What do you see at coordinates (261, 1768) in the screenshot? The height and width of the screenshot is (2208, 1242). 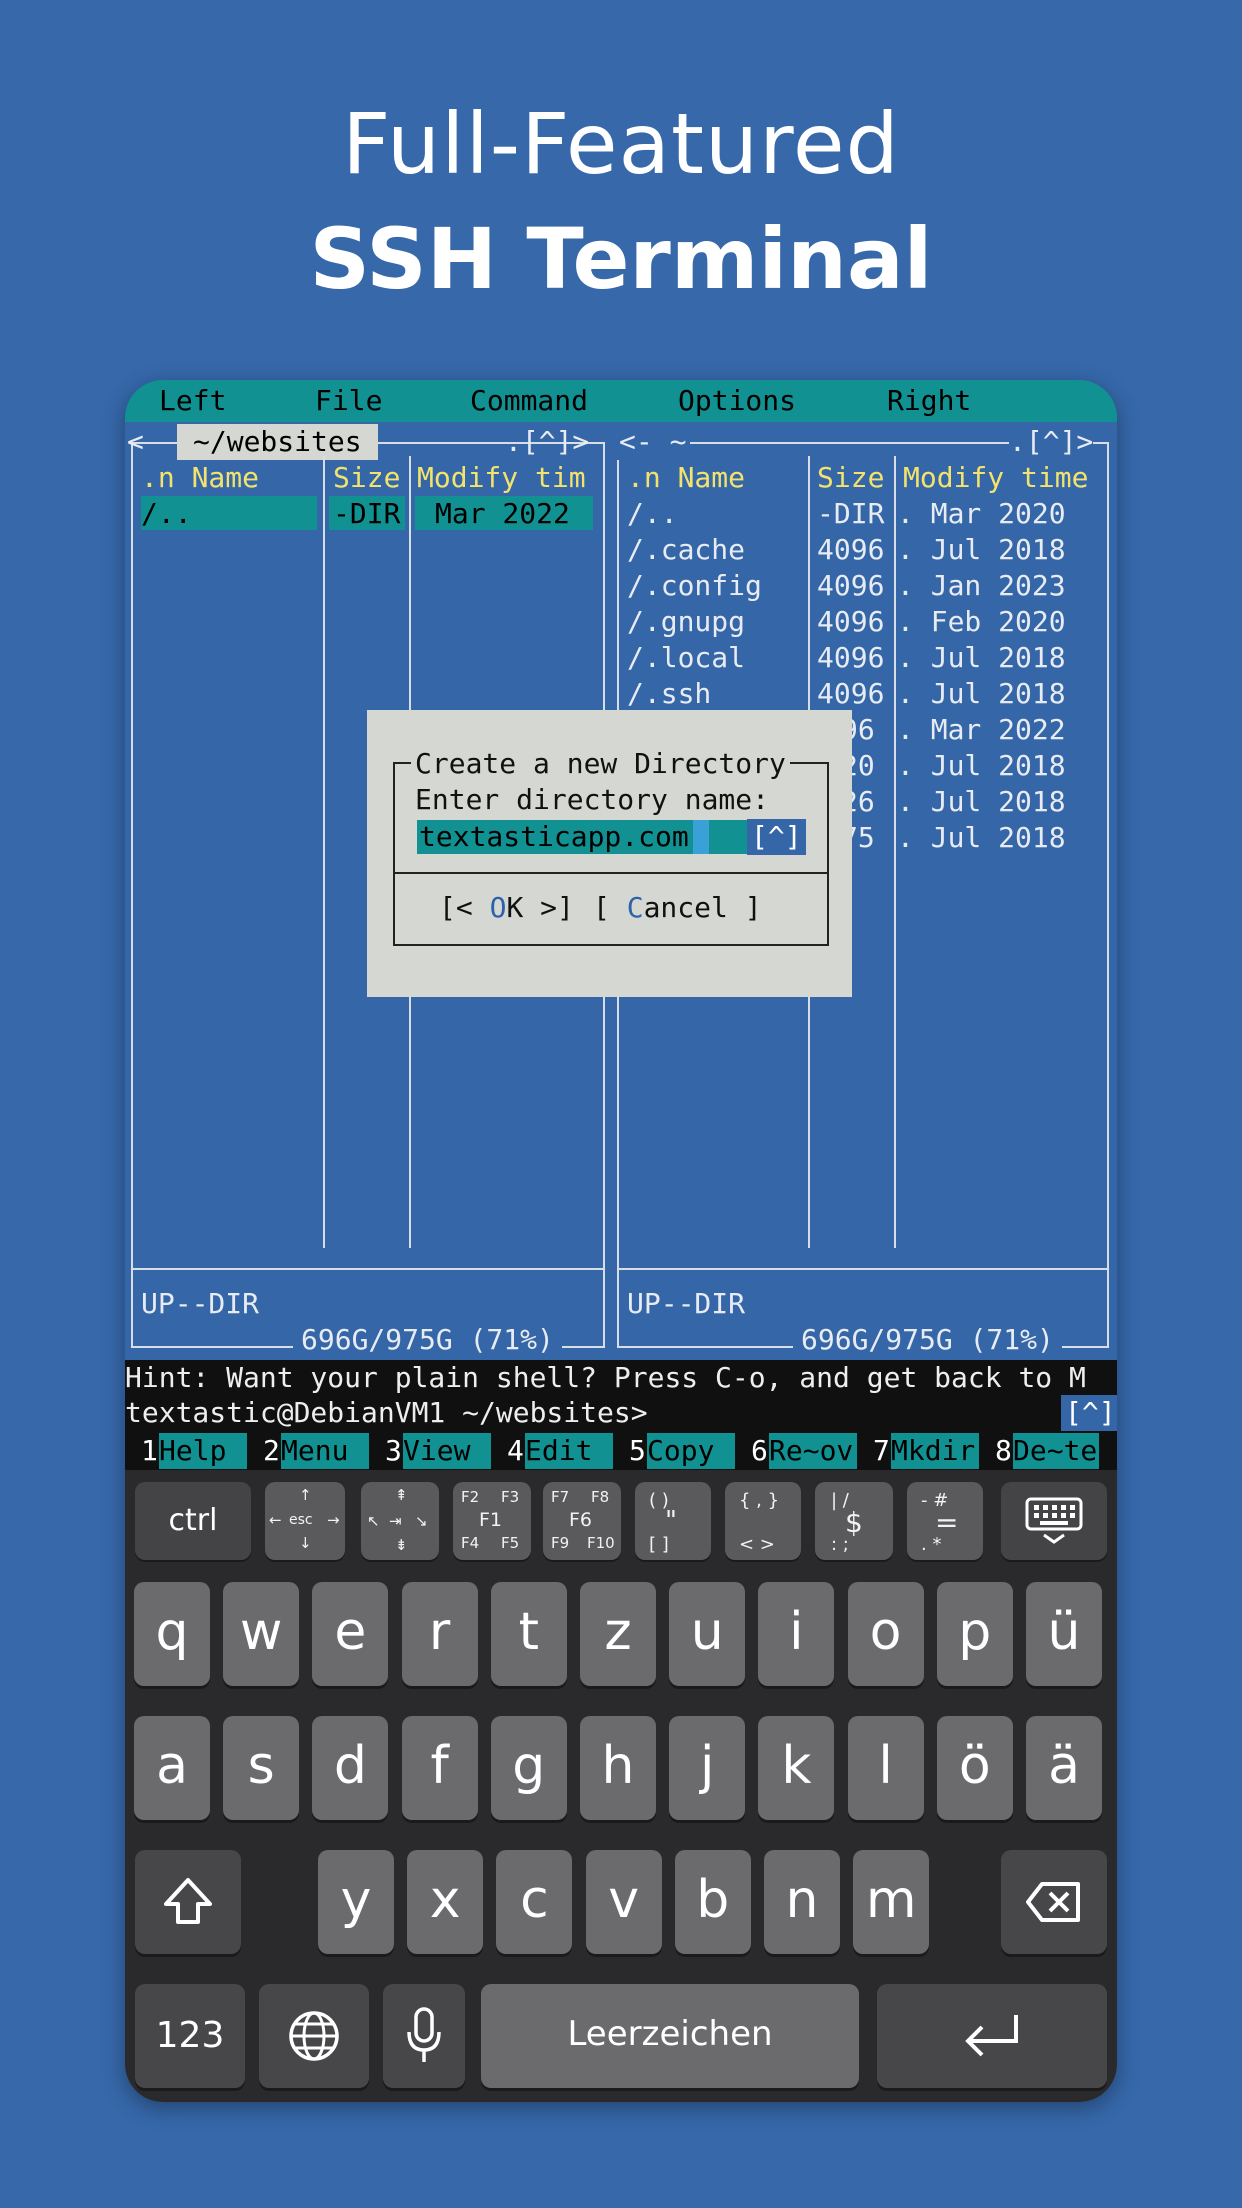 I see `key-s: s` at bounding box center [261, 1768].